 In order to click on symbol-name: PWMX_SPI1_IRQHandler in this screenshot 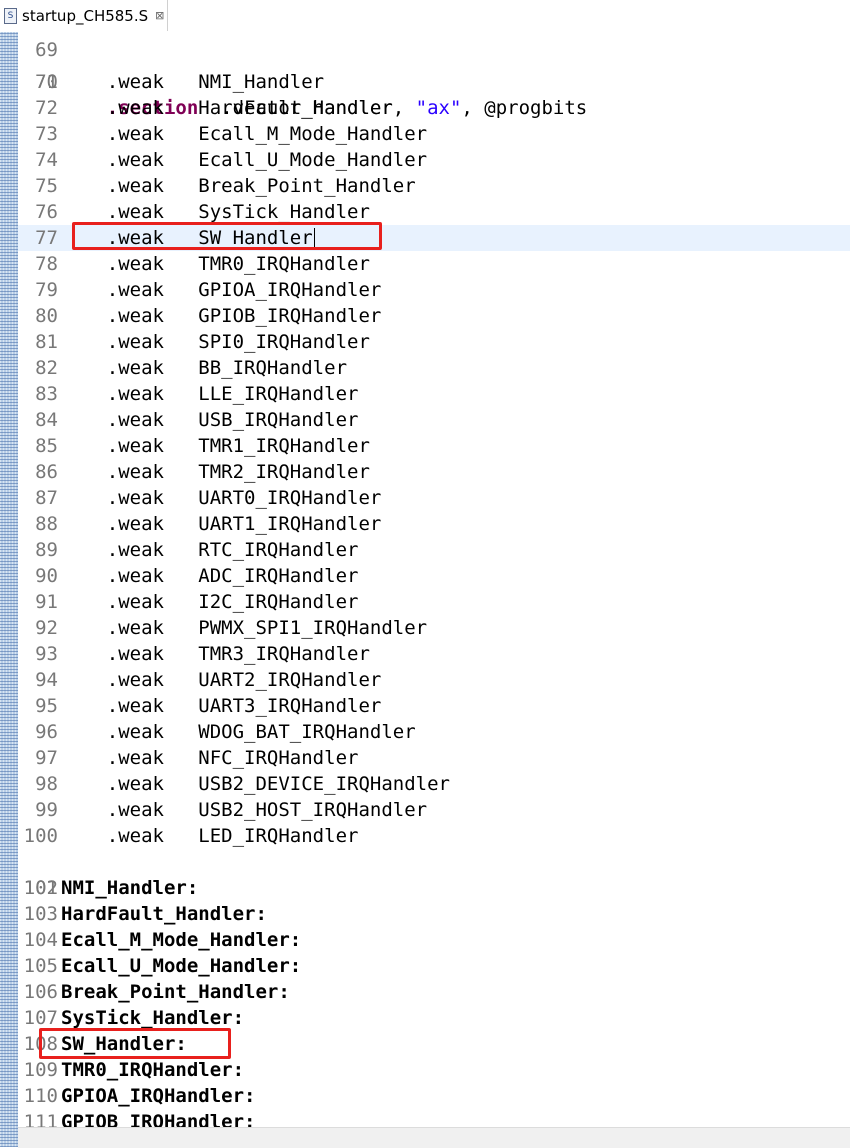, I will do `click(313, 628)`.